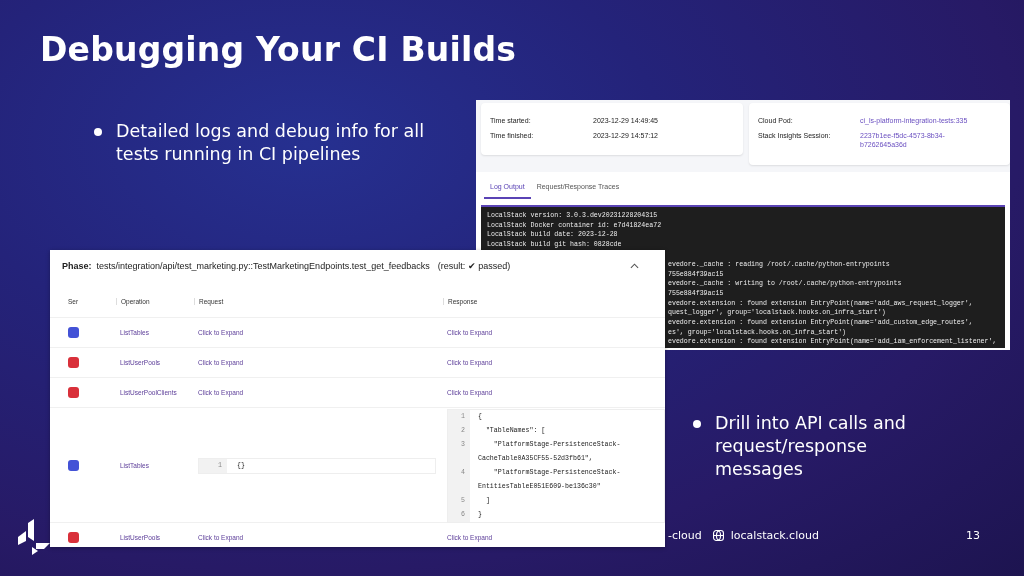 This screenshot has height=576, width=1024. Describe the element at coordinates (278, 49) in the screenshot. I see `slide-title: Debugging Your CI Builds` at that location.